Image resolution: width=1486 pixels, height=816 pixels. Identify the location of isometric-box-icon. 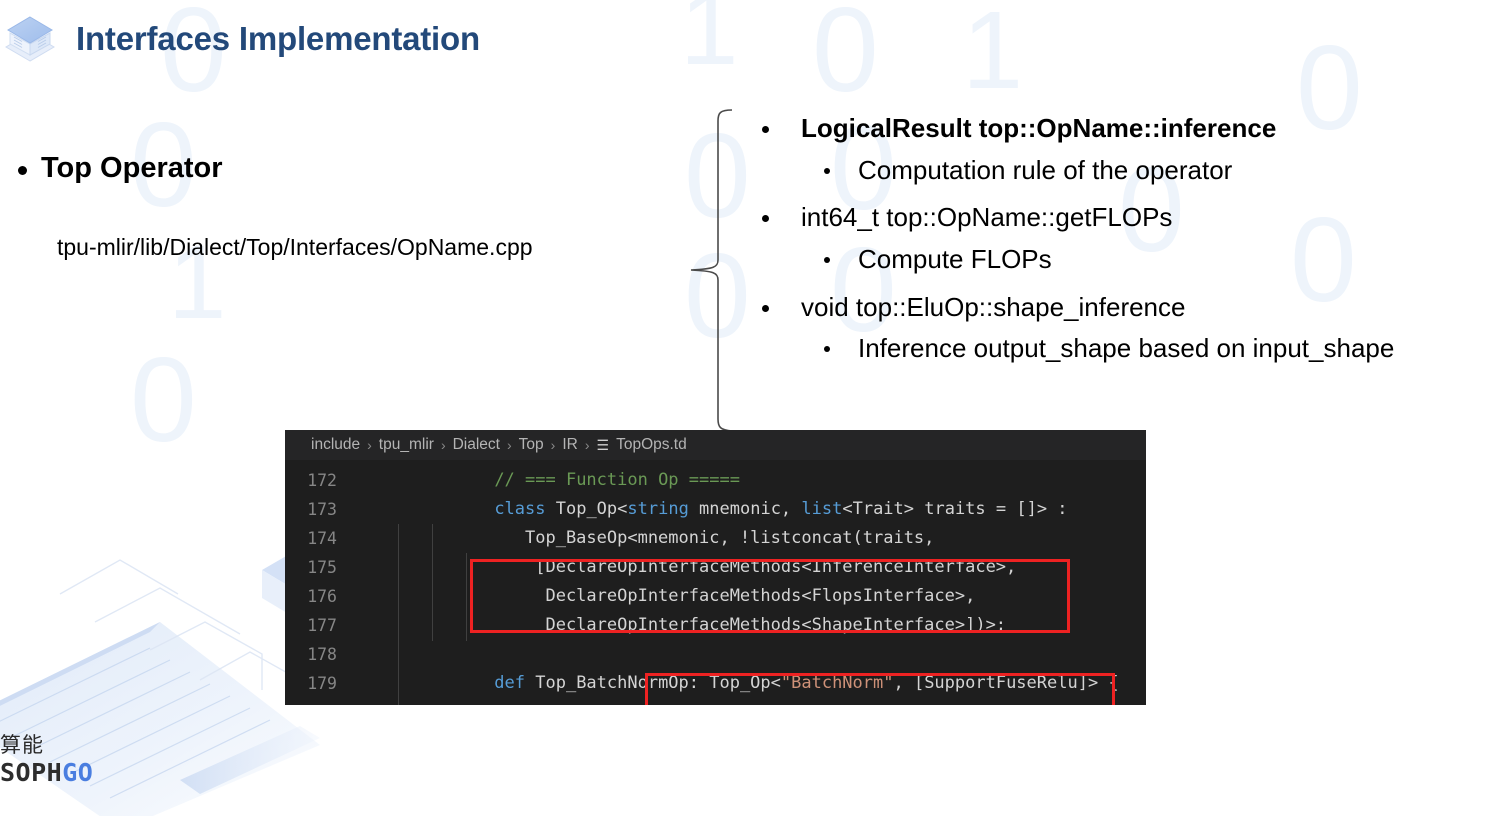
(30, 39).